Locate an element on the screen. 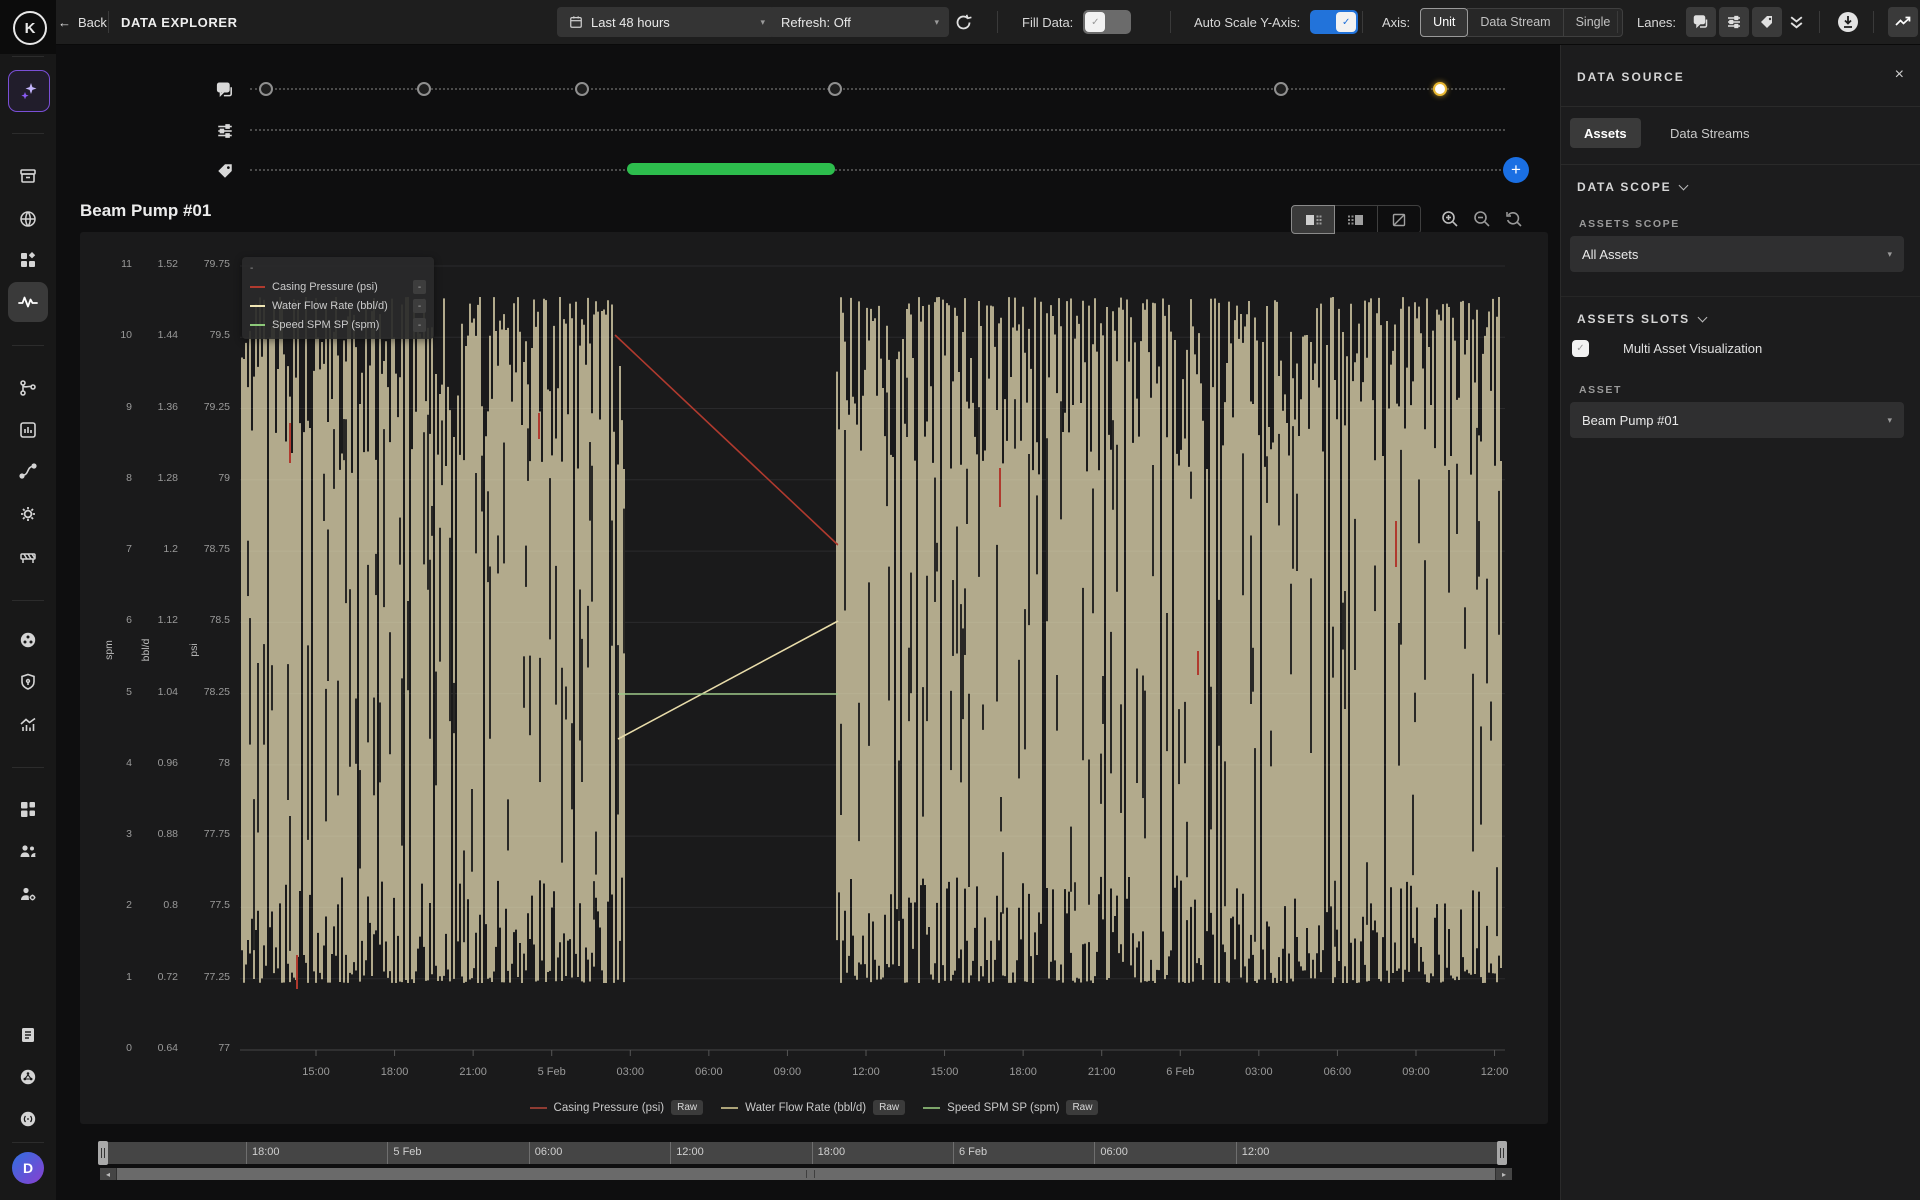 The width and height of the screenshot is (1920, 1200). sidebar-item-chart is located at coordinates (28, 430).